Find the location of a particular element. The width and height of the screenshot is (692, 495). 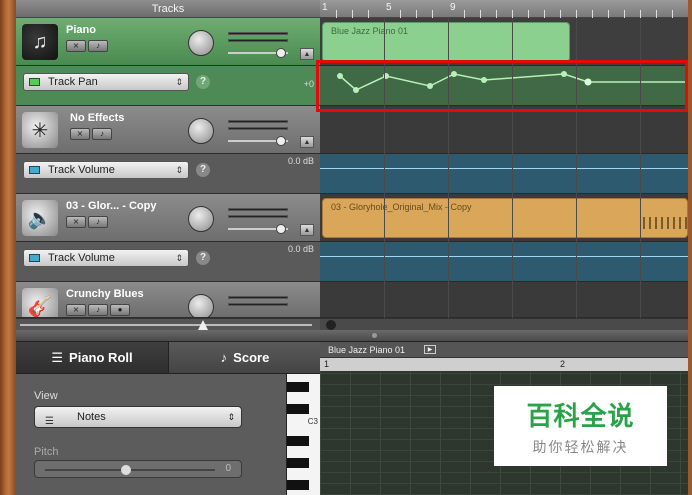

watermark-title: 百科全说 is located at coordinates (580, 415).